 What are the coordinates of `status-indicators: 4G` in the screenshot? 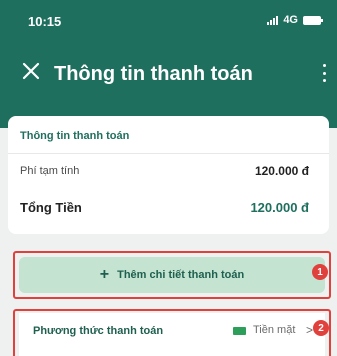 It's located at (295, 20).